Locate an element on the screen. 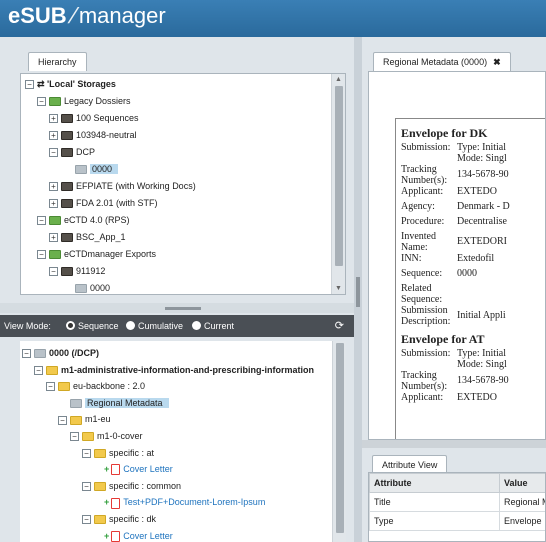 This screenshot has width=546, height=542. tree-node: − m1-eu is located at coordinates (84, 419).